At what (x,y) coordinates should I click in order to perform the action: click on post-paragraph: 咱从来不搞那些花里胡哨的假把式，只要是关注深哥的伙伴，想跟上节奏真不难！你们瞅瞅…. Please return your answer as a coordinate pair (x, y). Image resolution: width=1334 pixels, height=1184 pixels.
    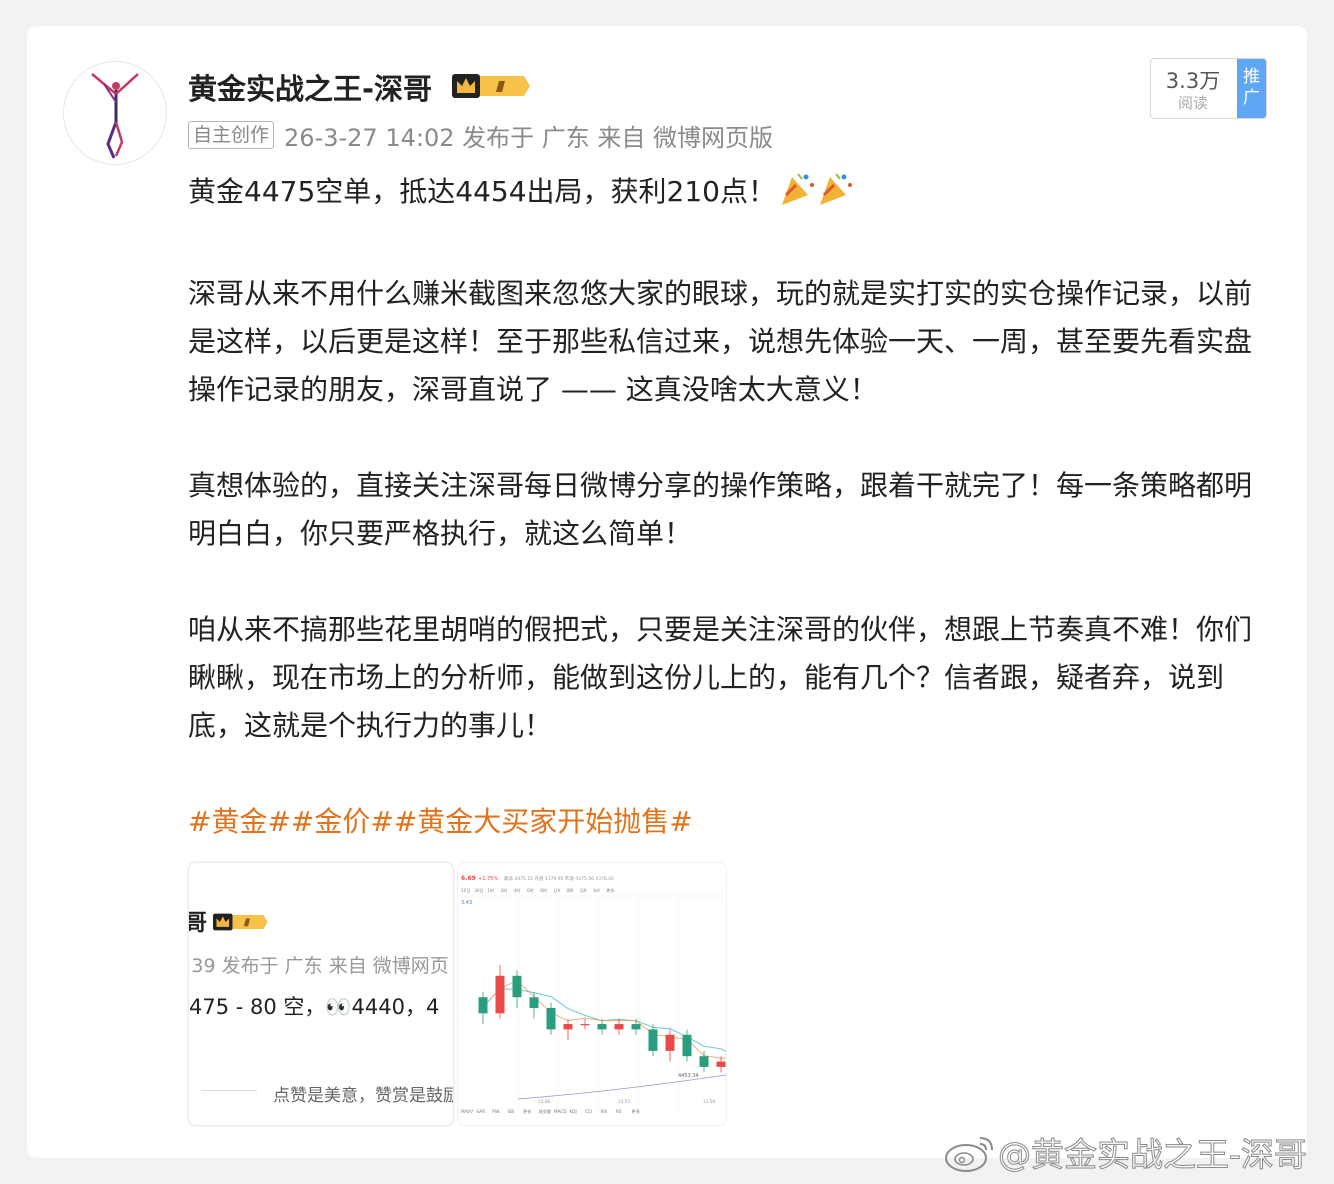
    Looking at the image, I should click on (720, 677).